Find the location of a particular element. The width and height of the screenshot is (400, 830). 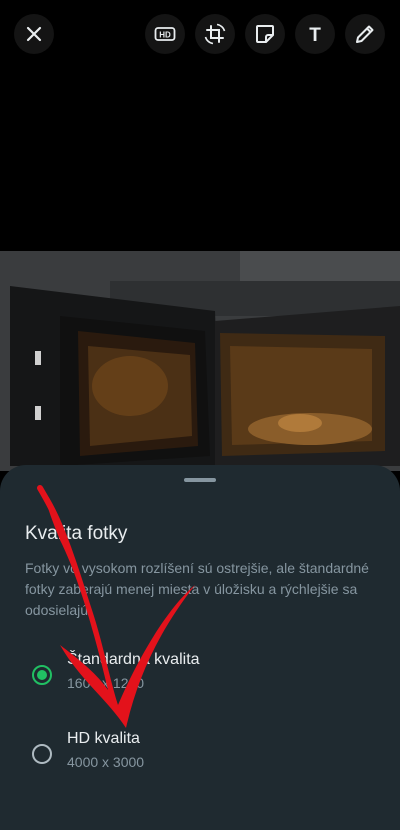

text-icon: T is located at coordinates (315, 35).